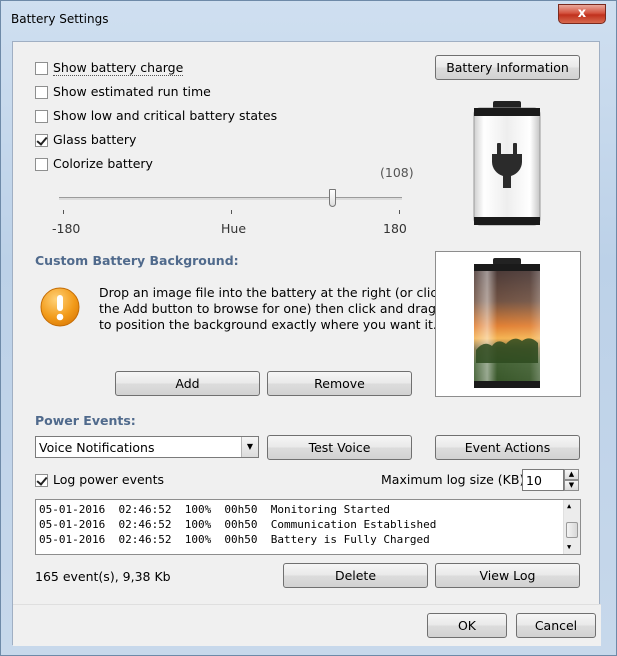 The image size is (617, 656). I want to click on hue-slider-track, so click(230, 198).